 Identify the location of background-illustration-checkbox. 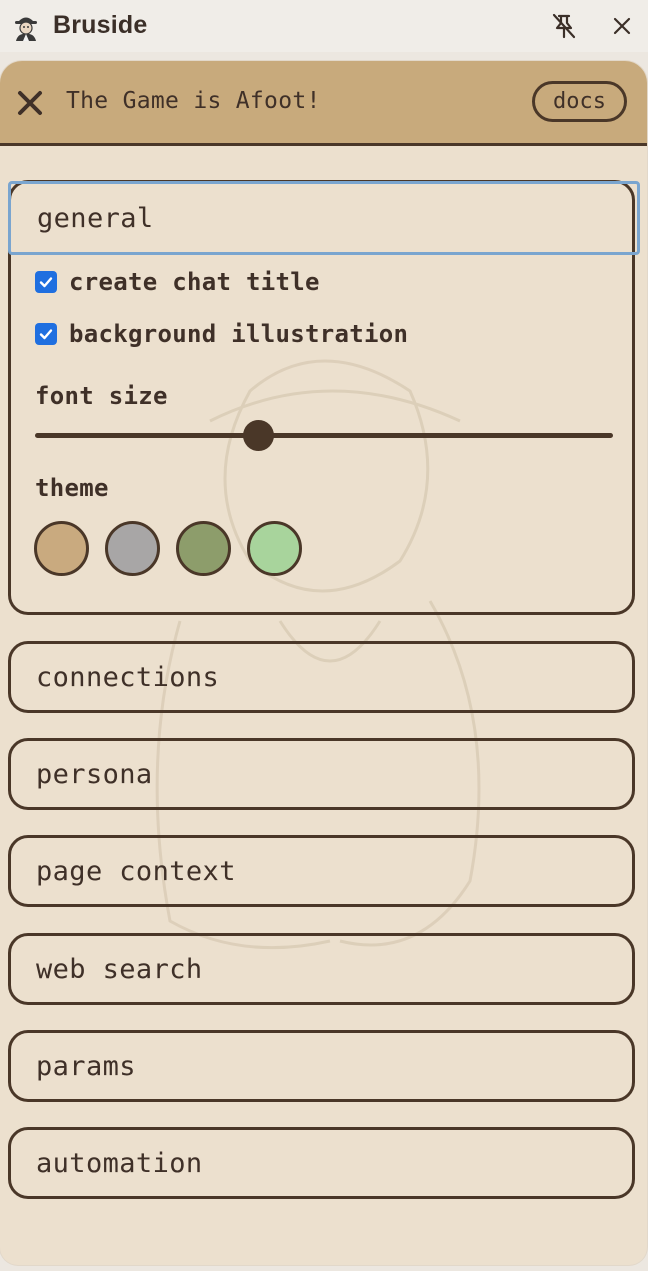
(46, 334).